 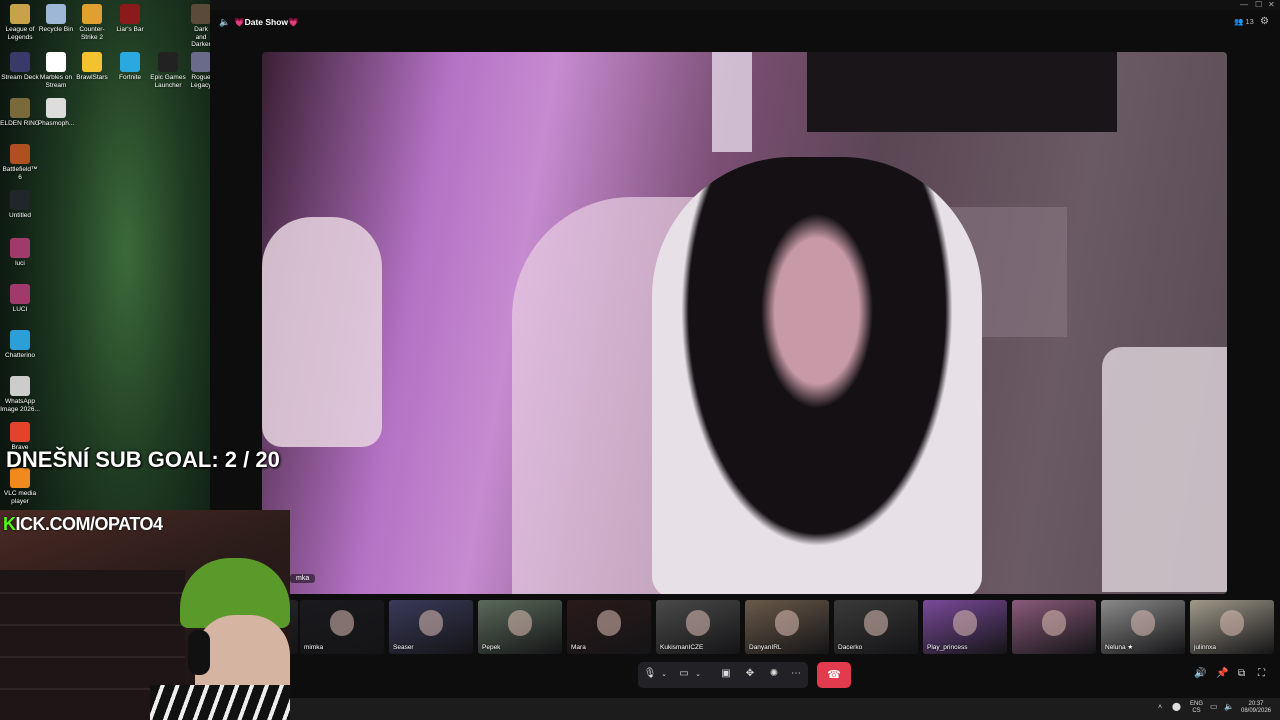 What do you see at coordinates (1222, 673) in the screenshot?
I see `pin-icon: 📌` at bounding box center [1222, 673].